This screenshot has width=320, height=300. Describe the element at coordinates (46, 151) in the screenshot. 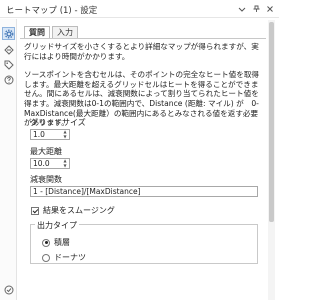

I see `max-distance-label: 最大距離` at that location.